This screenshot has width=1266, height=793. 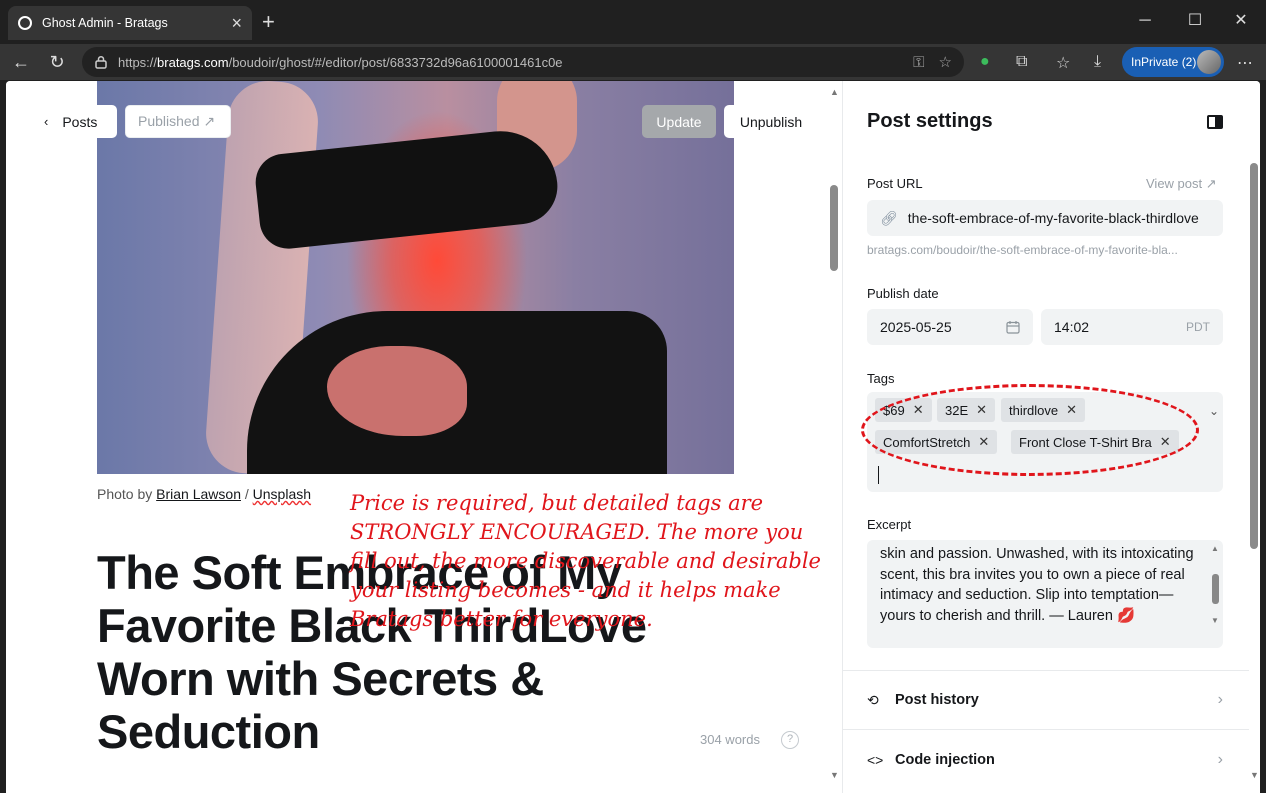 What do you see at coordinates (1145, 21) in the screenshot?
I see `minimize-icon: ─` at bounding box center [1145, 21].